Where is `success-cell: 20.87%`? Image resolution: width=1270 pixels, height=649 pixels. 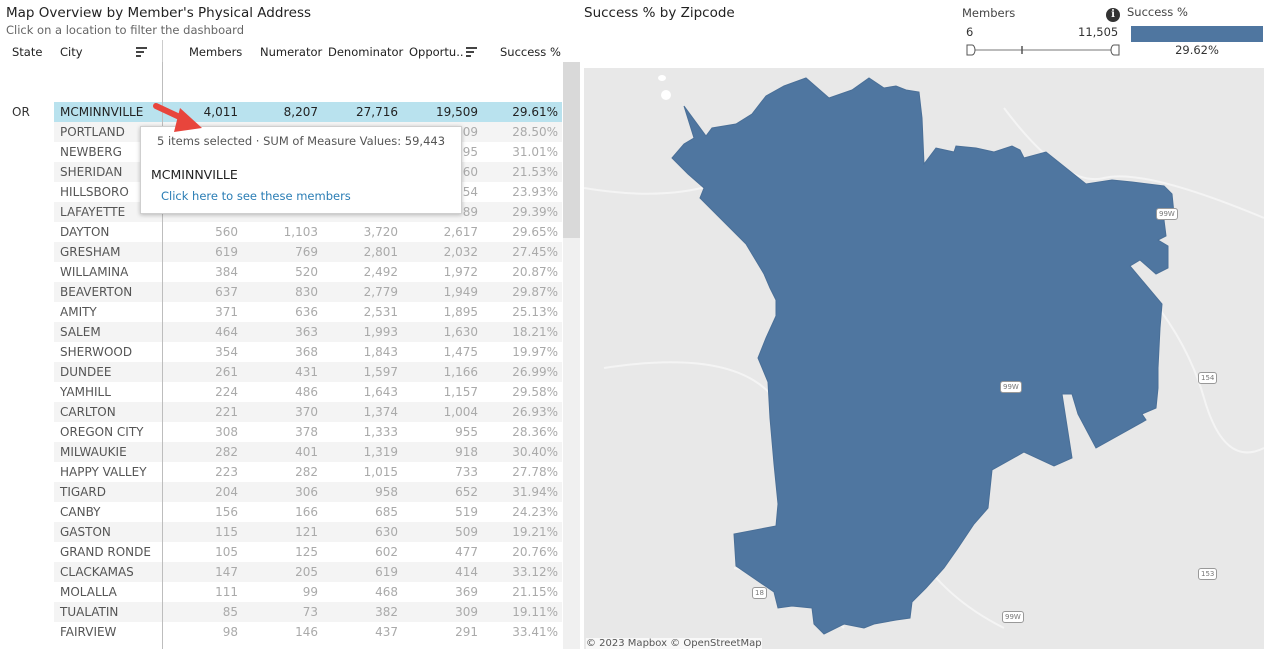
success-cell: 20.87% is located at coordinates (518, 272).